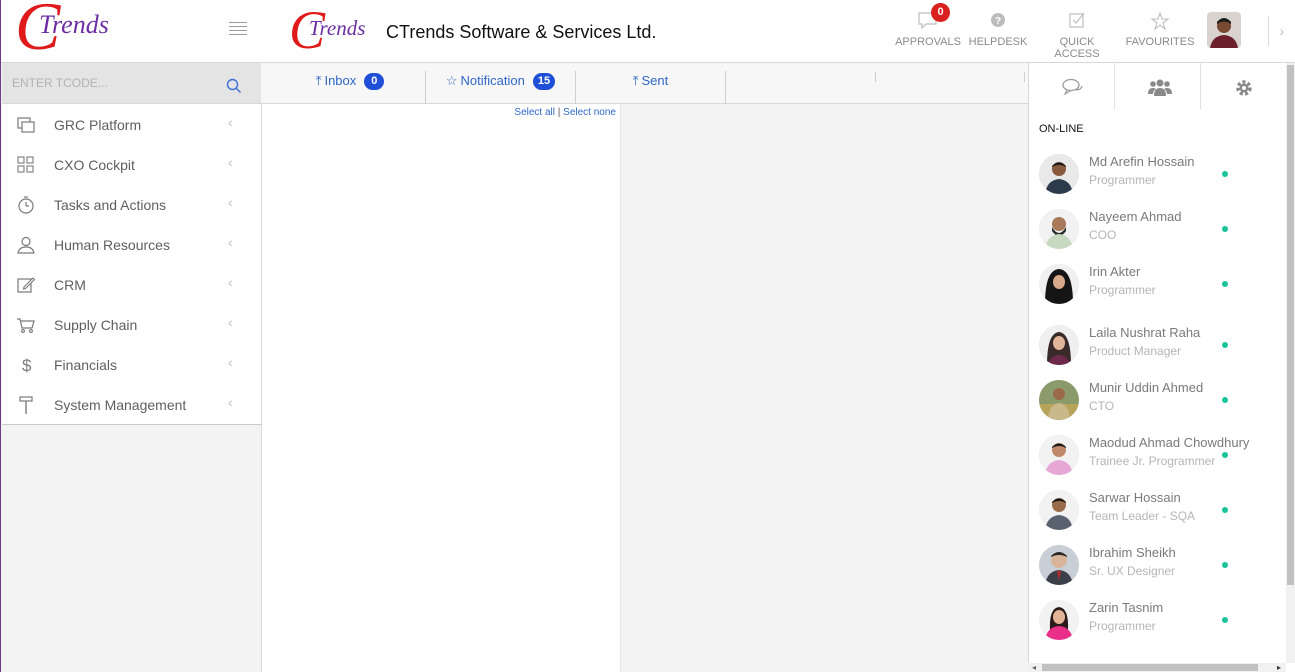  I want to click on selection-links: Select all | Select none, so click(565, 112).